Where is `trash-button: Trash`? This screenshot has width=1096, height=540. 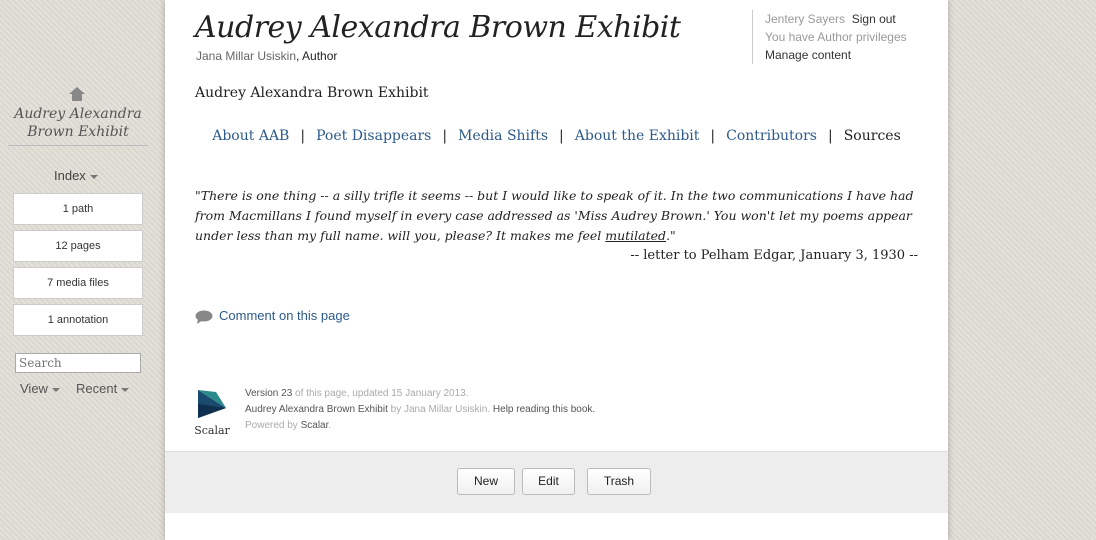
trash-button: Trash is located at coordinates (619, 481).